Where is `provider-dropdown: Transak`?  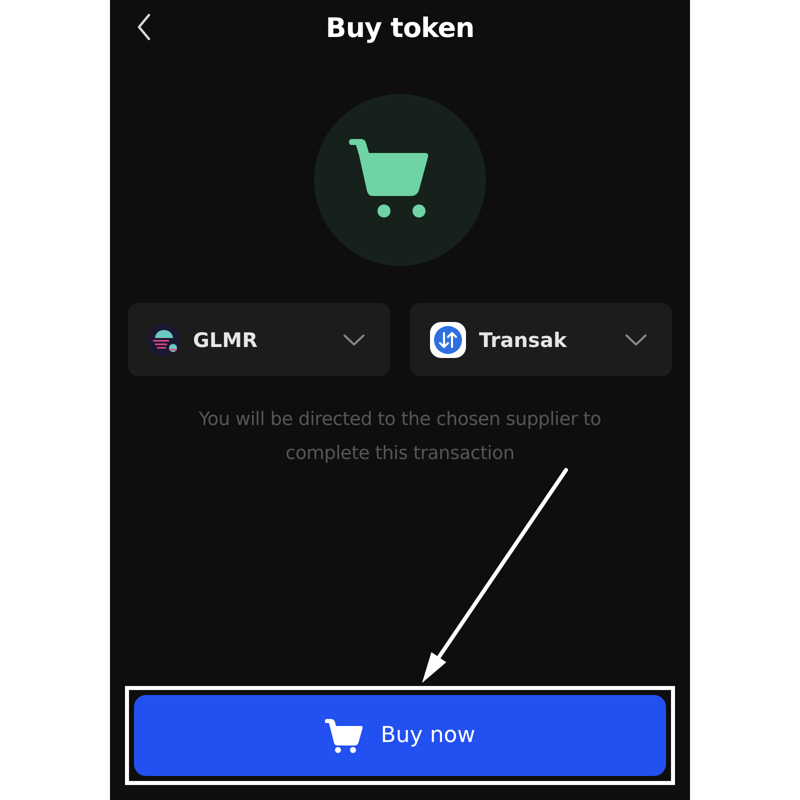
provider-dropdown: Transak is located at coordinates (541, 339).